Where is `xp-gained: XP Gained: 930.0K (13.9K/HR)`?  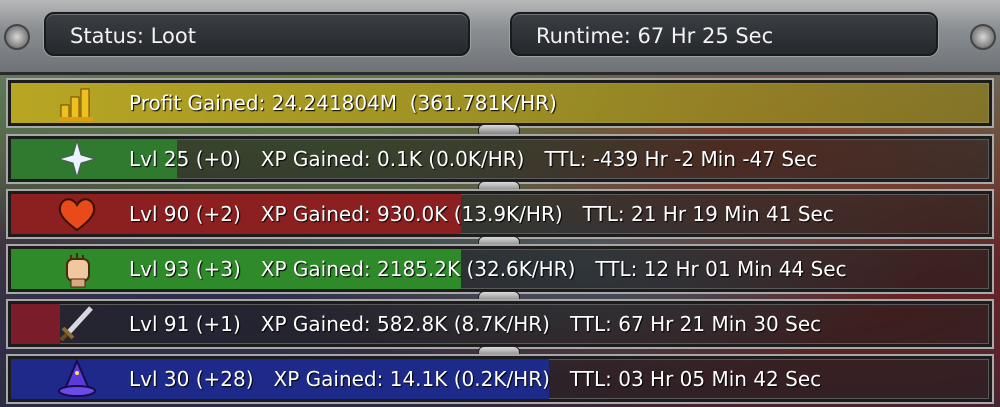
xp-gained: XP Gained: 930.0K (13.9K/HR) is located at coordinates (411, 214).